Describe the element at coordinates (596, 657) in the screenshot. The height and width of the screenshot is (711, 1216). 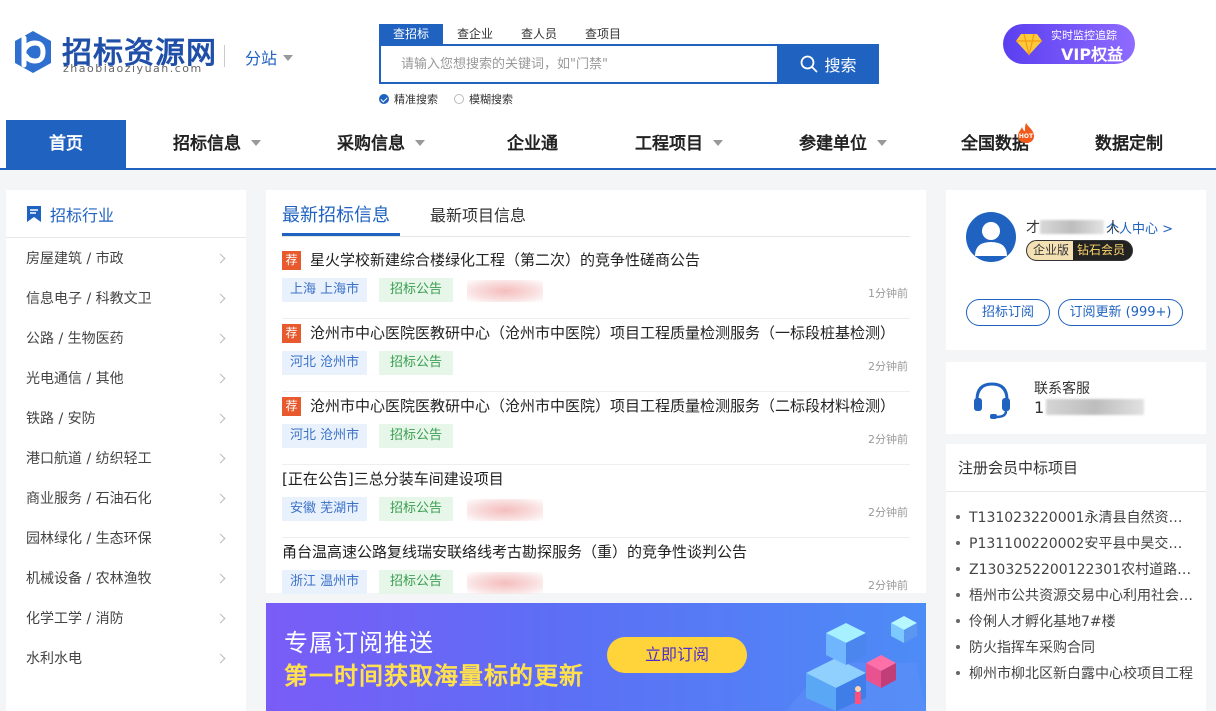
I see `subscribe-banner: 专属订阅推送 第一时间获取海量标的更新 立即订阅` at that location.